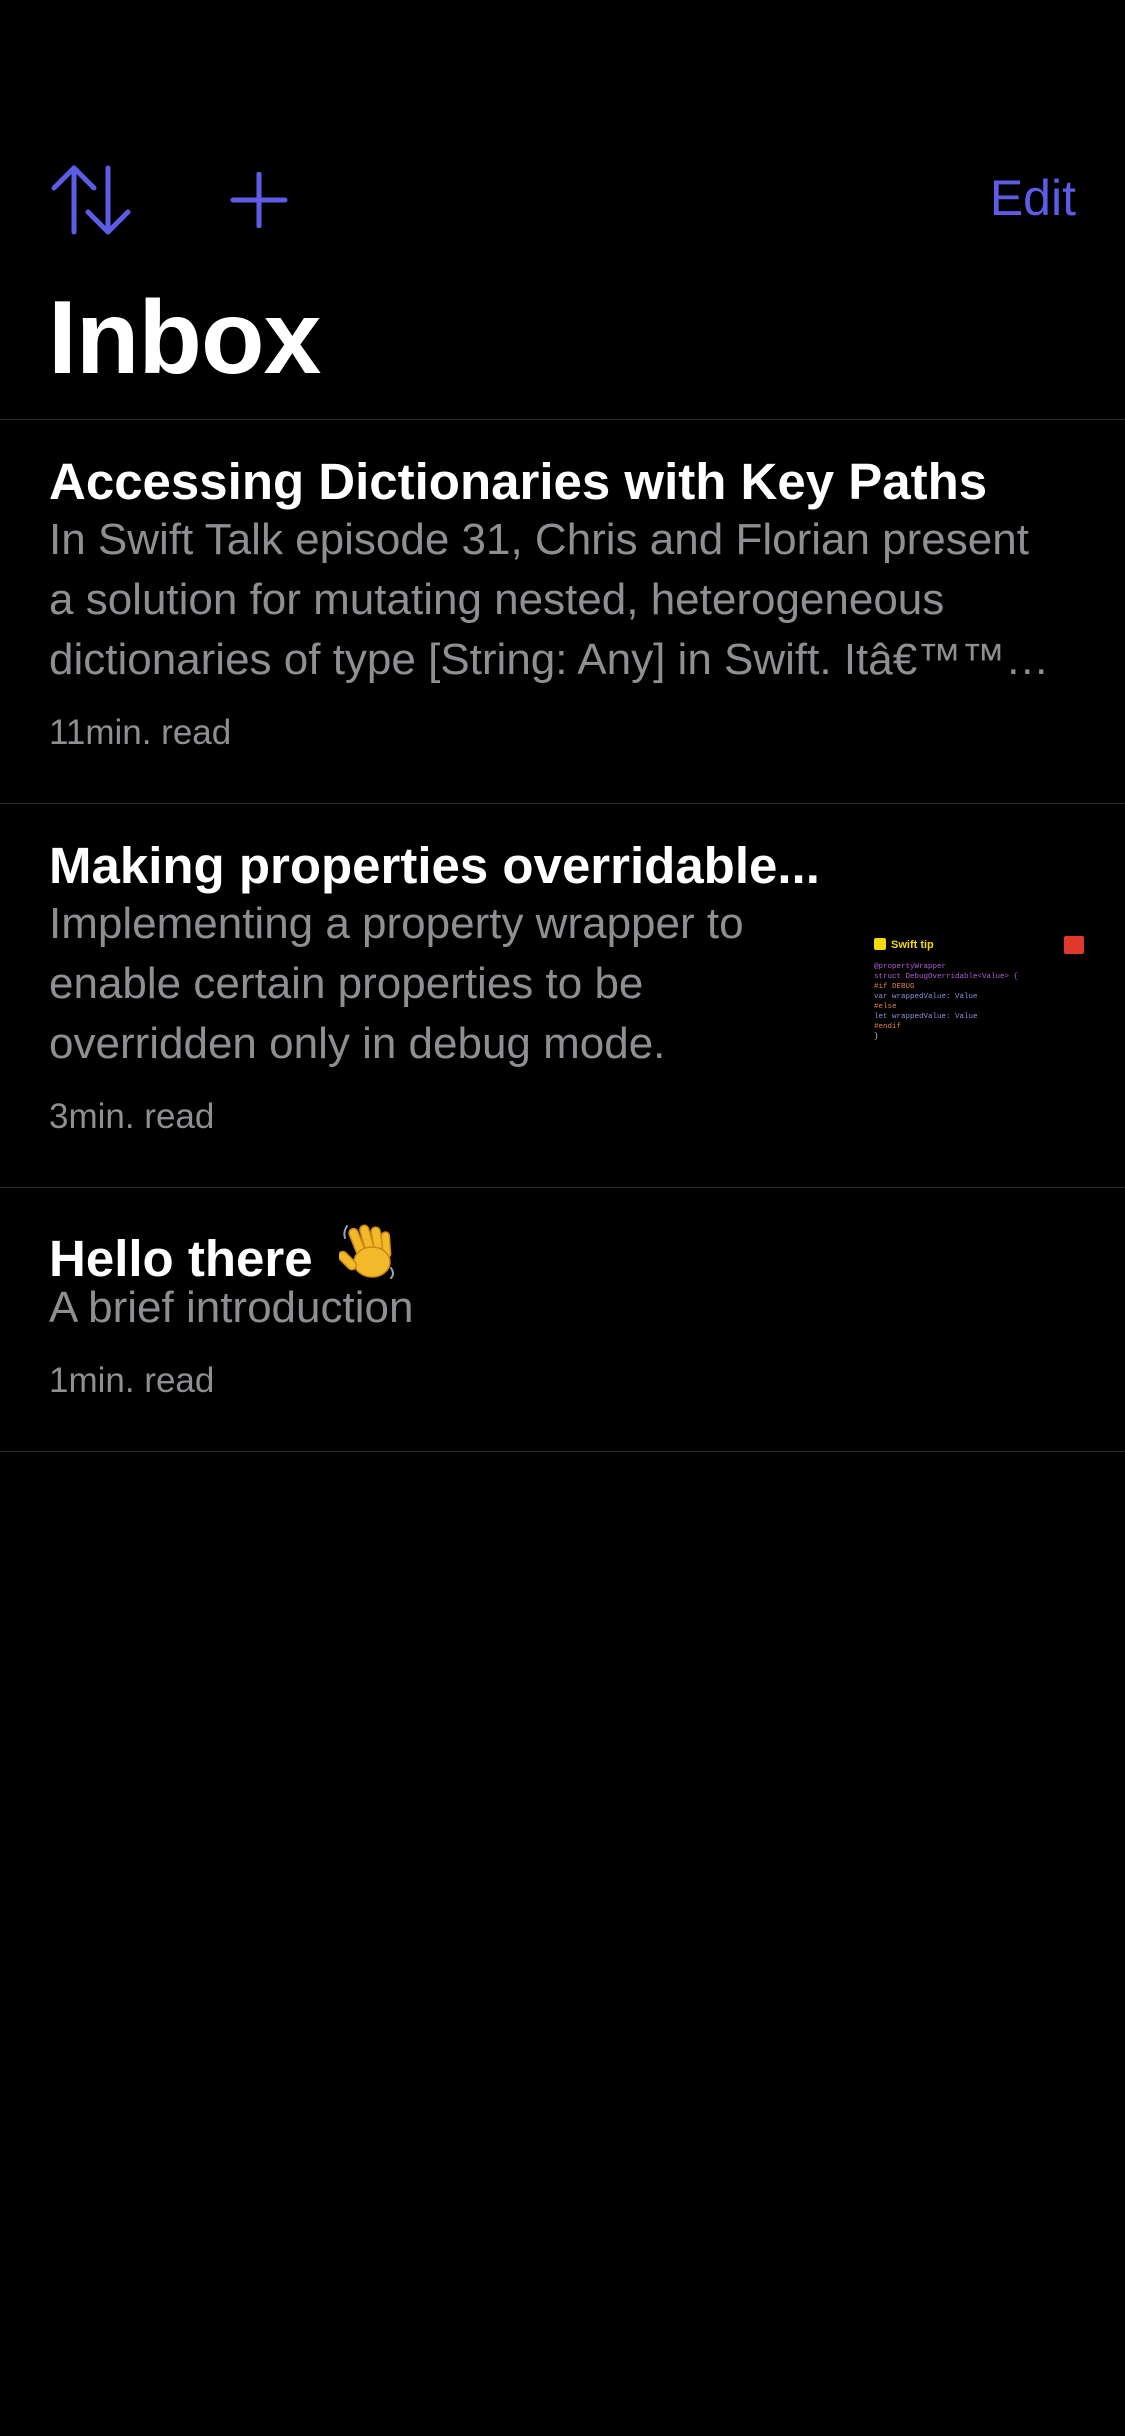 The image size is (1125, 2436). Describe the element at coordinates (1033, 198) in the screenshot. I see `edit-button: Edit` at that location.